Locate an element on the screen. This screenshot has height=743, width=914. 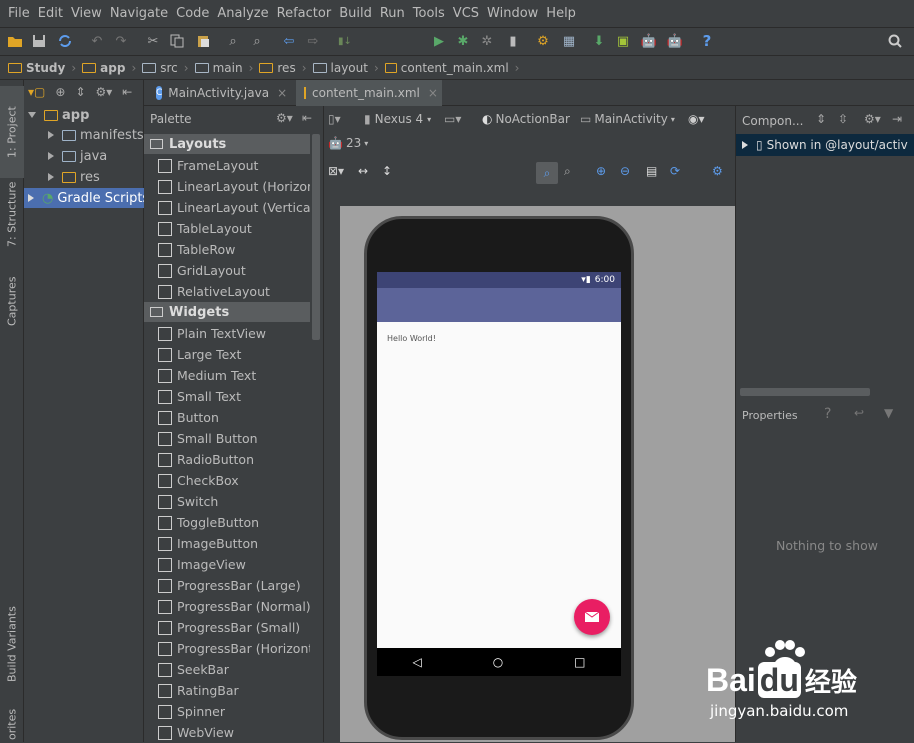
forward-icon: ⇨ is located at coordinates (313, 41).